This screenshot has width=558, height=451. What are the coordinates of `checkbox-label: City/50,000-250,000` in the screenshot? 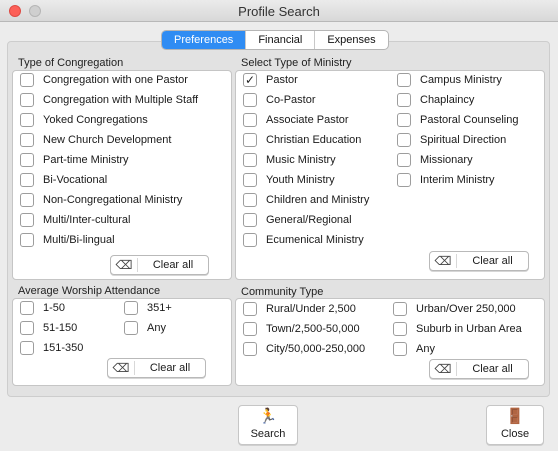 It's located at (316, 349).